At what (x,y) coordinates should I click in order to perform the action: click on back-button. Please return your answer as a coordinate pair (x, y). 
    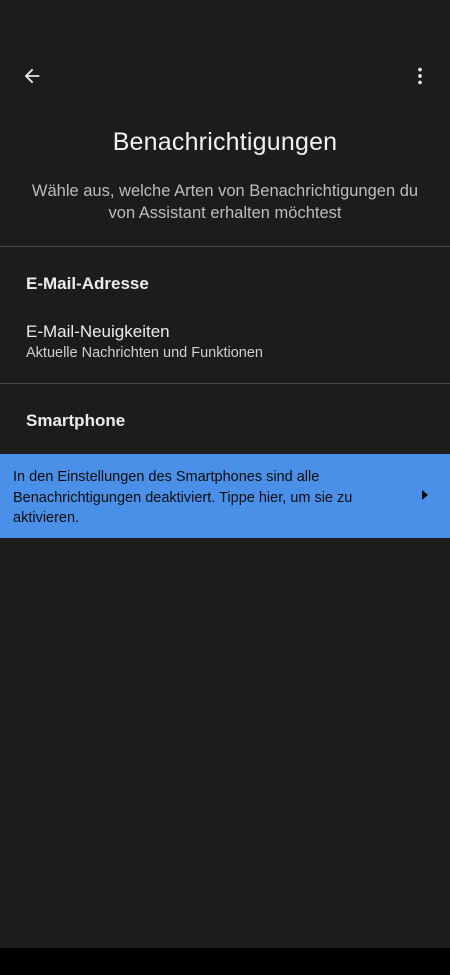
    Looking at the image, I should click on (32, 76).